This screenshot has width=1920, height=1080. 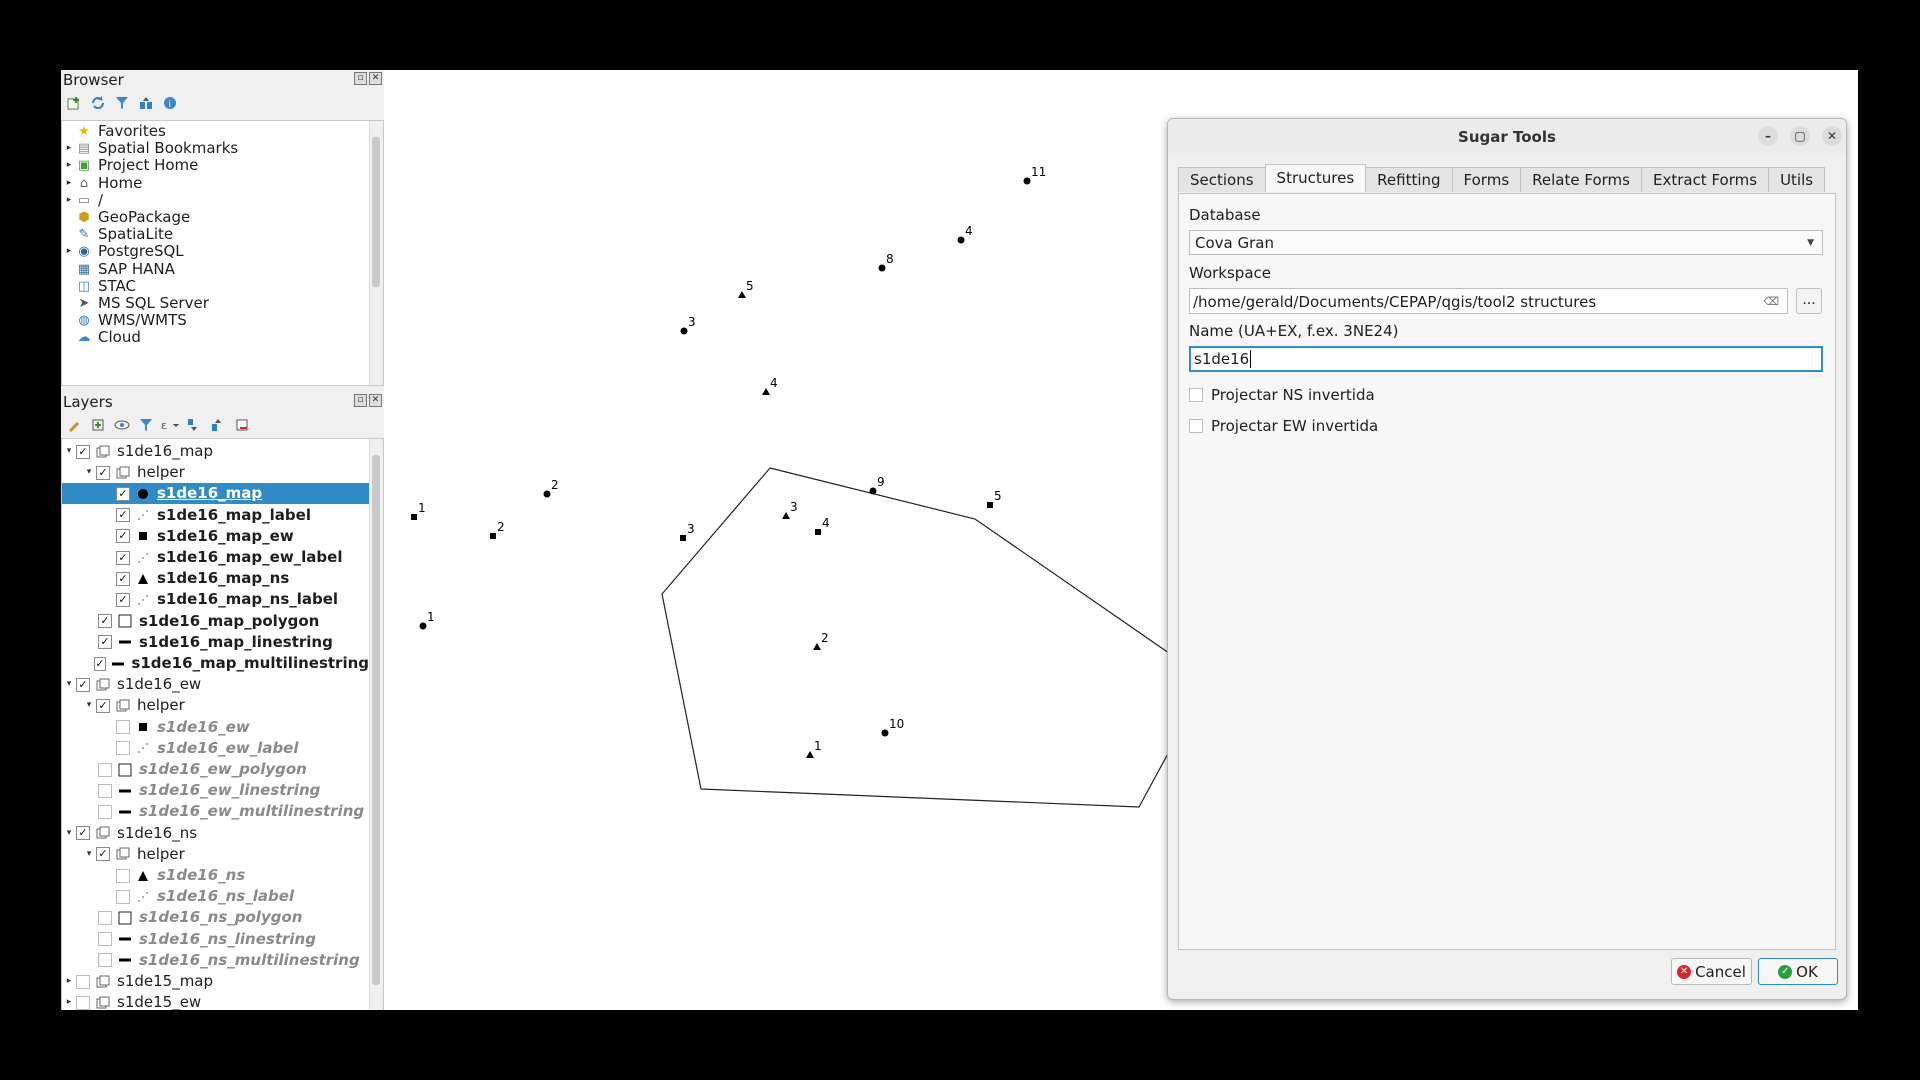 What do you see at coordinates (215, 917) in the screenshot?
I see `layer-row: s1de16_ns_polygon` at bounding box center [215, 917].